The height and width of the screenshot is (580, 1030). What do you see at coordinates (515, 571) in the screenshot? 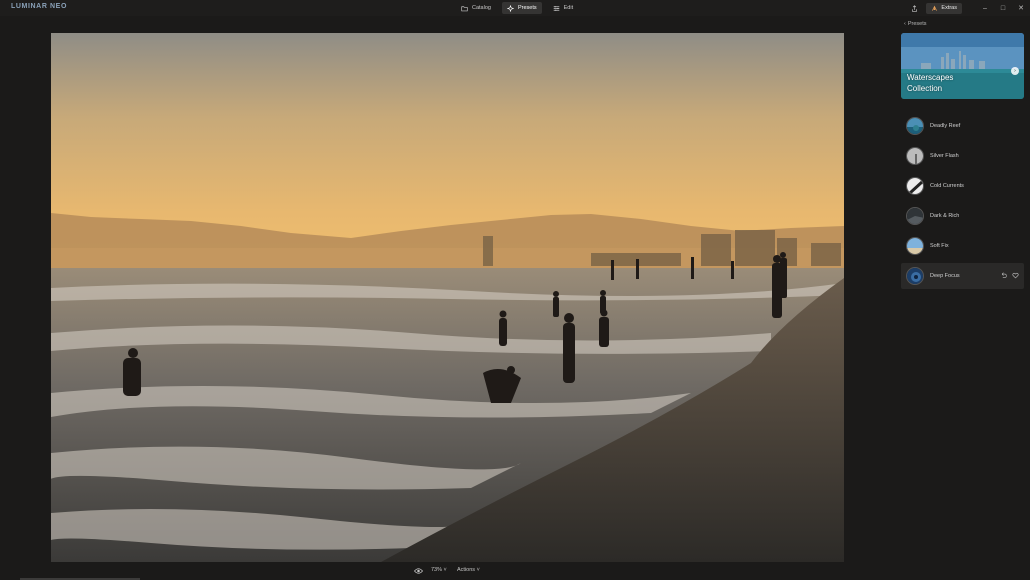
I see `bottom-bar: 73% ˅ Actions ˅` at bounding box center [515, 571].